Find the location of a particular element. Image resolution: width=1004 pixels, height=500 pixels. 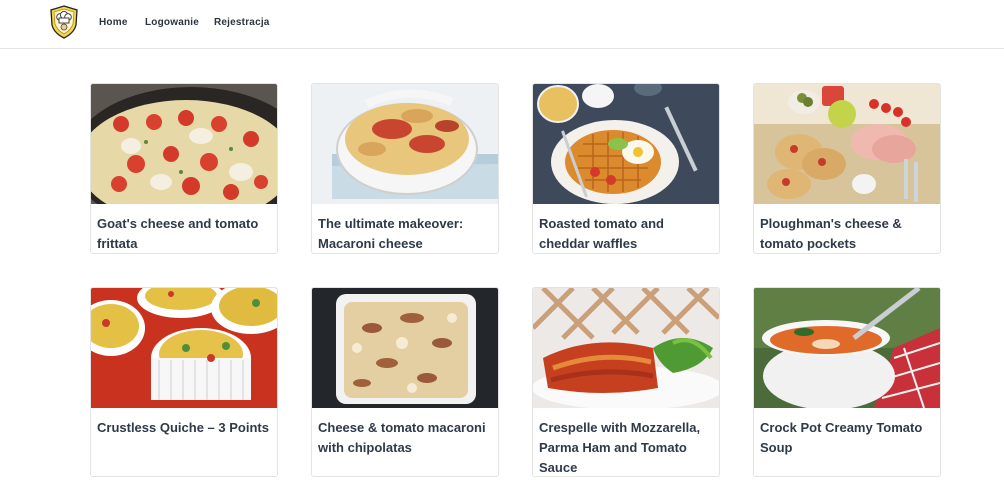

recipe-title: Roasted tomato and cheddar waffles is located at coordinates (627, 233).